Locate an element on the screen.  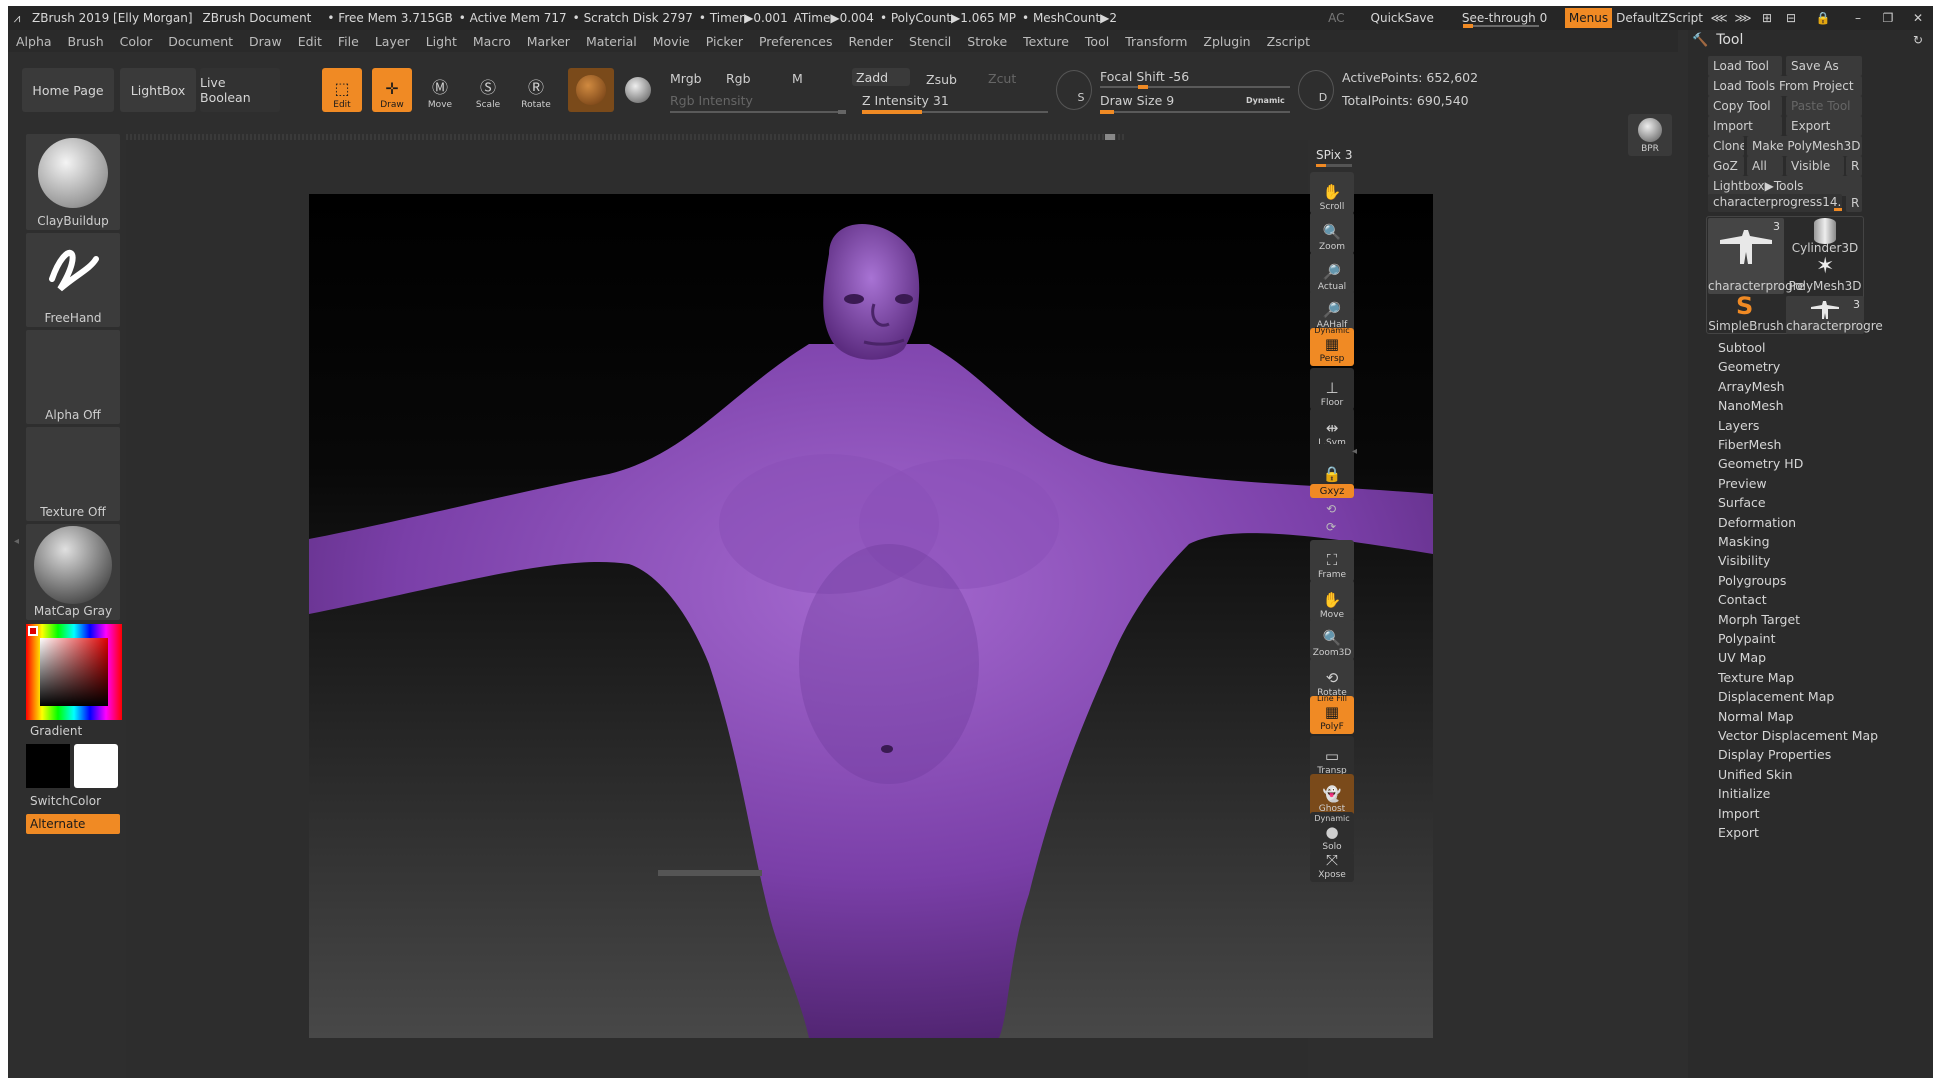
tool-item-display-properties: Display Properties is located at coordinates (1774, 754).